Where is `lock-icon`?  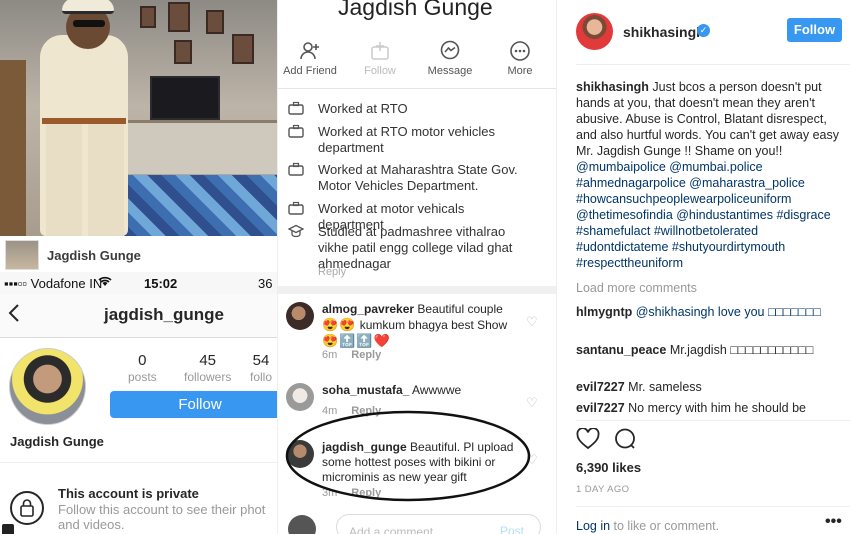
lock-icon is located at coordinates (27, 508).